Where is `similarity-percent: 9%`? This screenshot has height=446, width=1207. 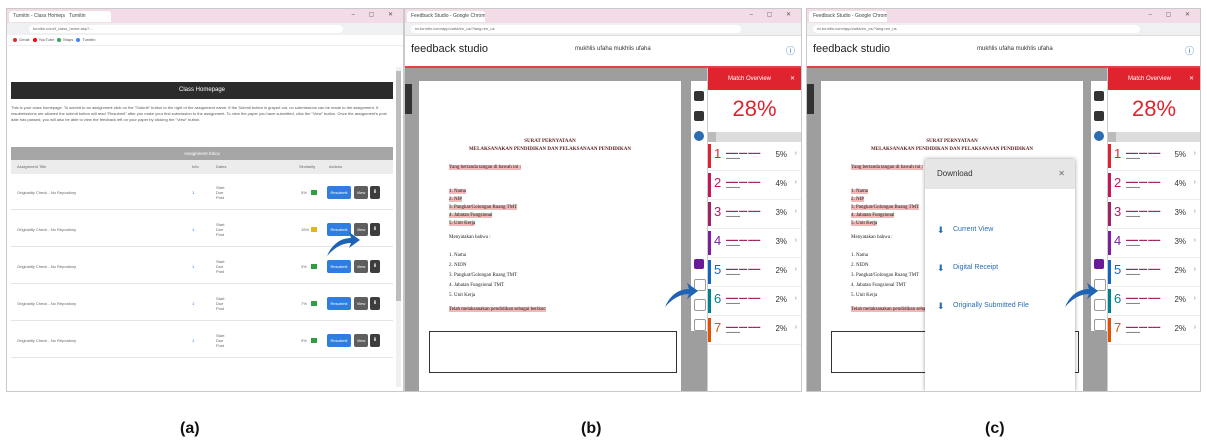 similarity-percent: 9% is located at coordinates (304, 340).